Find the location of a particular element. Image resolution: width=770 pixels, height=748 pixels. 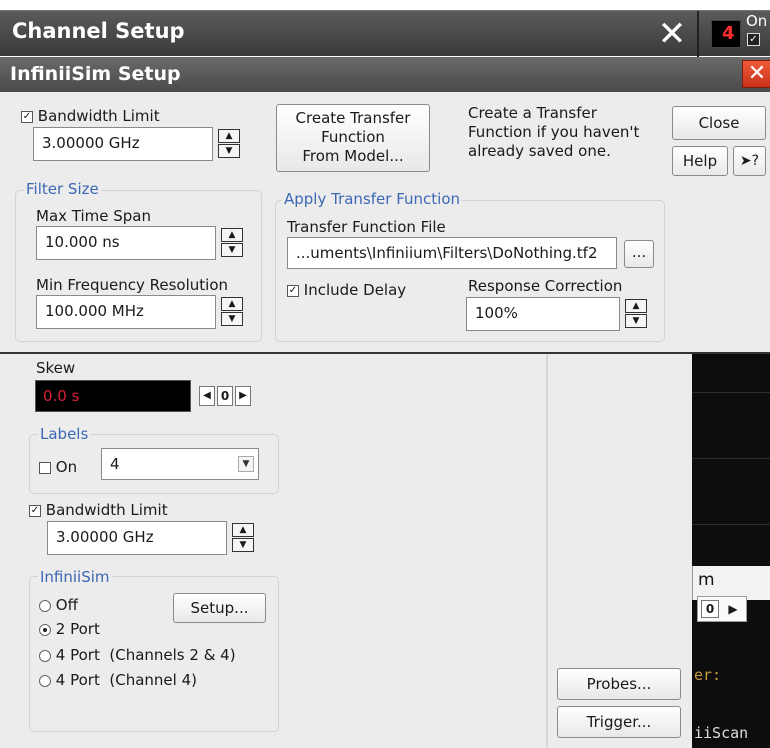

include-delay-label: Include Delay is located at coordinates (355, 290).